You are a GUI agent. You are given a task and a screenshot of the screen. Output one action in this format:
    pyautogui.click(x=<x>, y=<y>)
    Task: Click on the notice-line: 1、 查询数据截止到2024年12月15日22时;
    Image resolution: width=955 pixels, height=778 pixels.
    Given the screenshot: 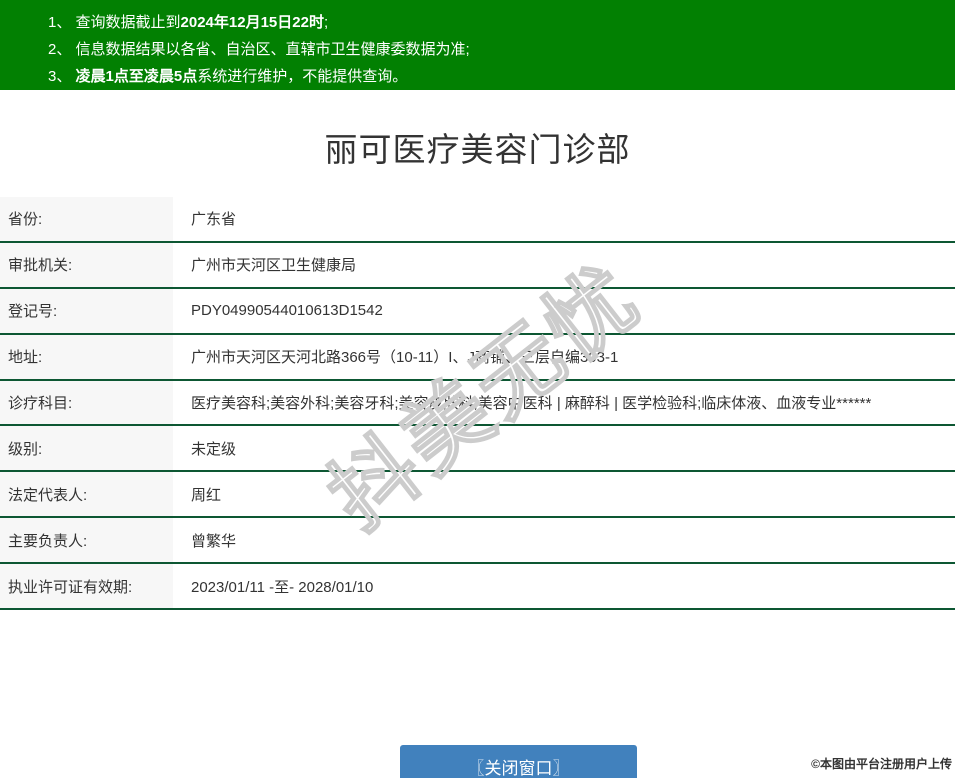 What is the action you would take?
    pyautogui.click(x=501, y=22)
    